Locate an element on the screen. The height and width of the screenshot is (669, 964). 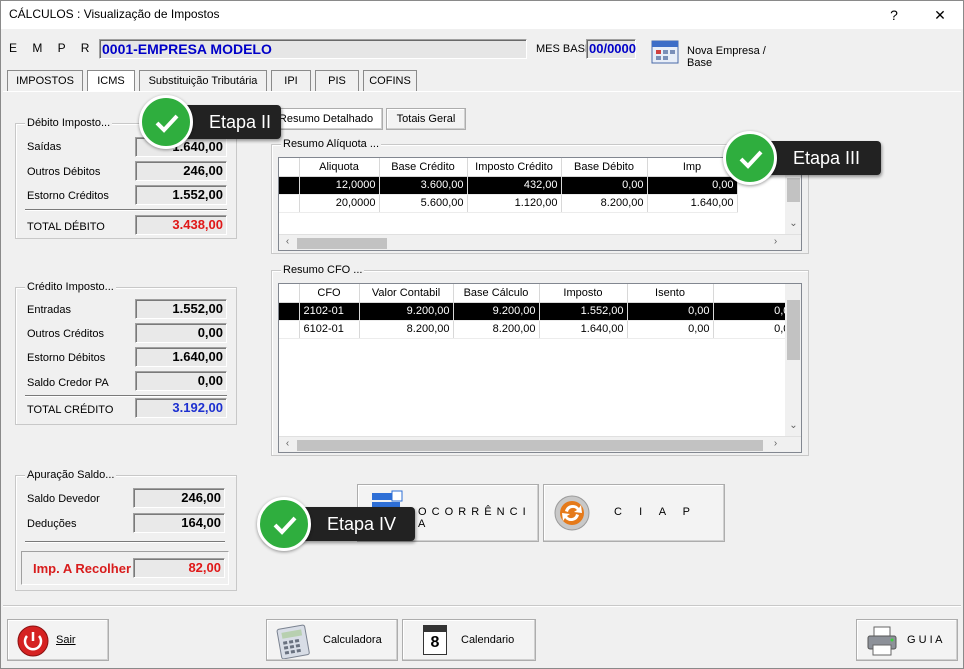
nova-empresa-label: Nova Empresa / Base is located at coordinates (726, 57).